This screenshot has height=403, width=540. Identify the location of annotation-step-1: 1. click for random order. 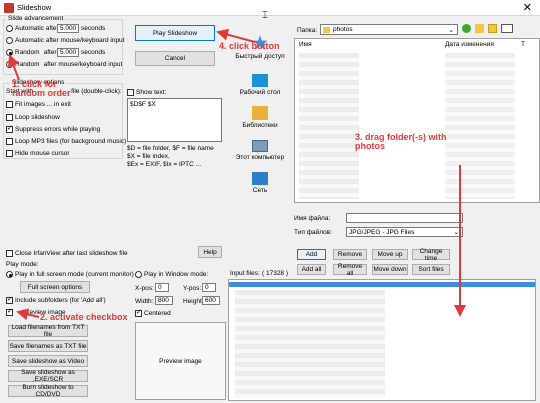
(41, 89).